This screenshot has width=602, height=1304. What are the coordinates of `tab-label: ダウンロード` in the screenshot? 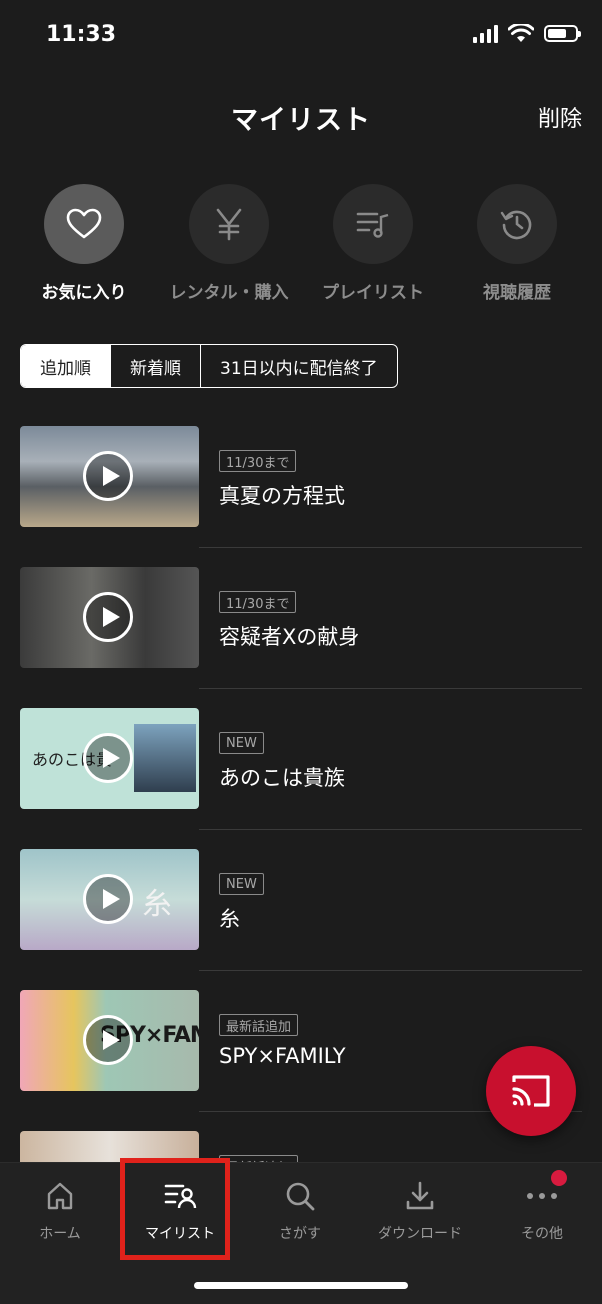 It's located at (420, 1234).